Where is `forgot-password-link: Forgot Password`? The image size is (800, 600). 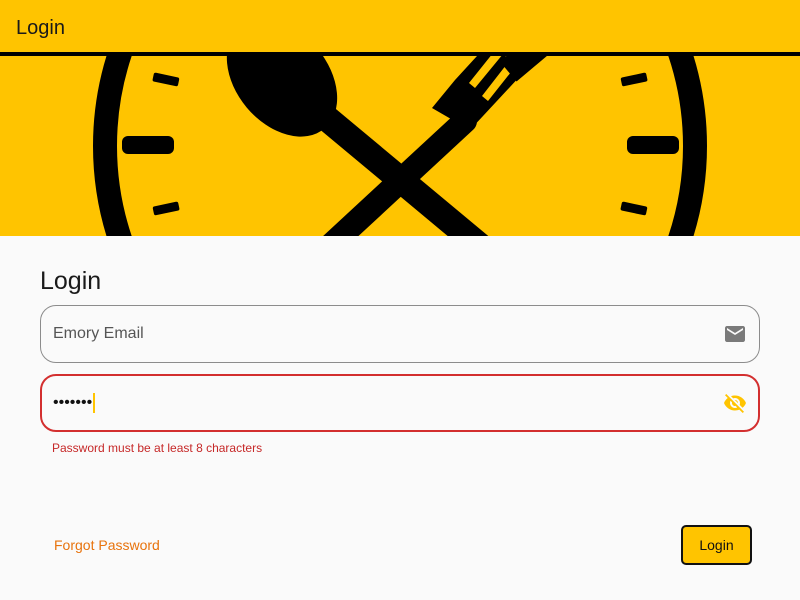 forgot-password-link: Forgot Password is located at coordinates (107, 545).